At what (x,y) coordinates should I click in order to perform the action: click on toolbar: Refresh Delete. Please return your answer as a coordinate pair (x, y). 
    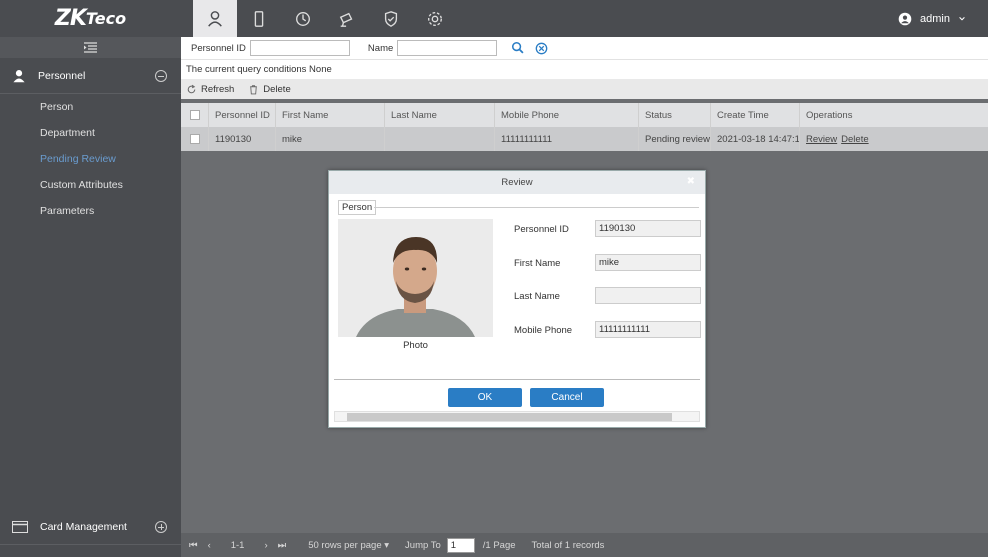
    Looking at the image, I should click on (584, 89).